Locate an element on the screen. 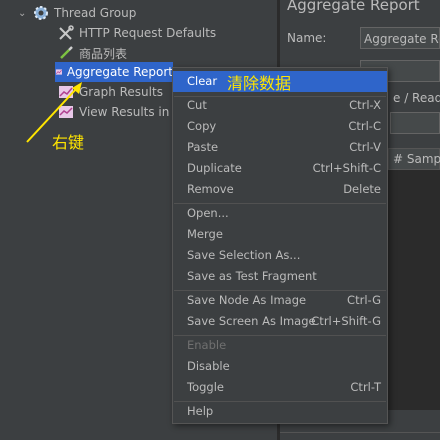  report-icon is located at coordinates (58, 72).